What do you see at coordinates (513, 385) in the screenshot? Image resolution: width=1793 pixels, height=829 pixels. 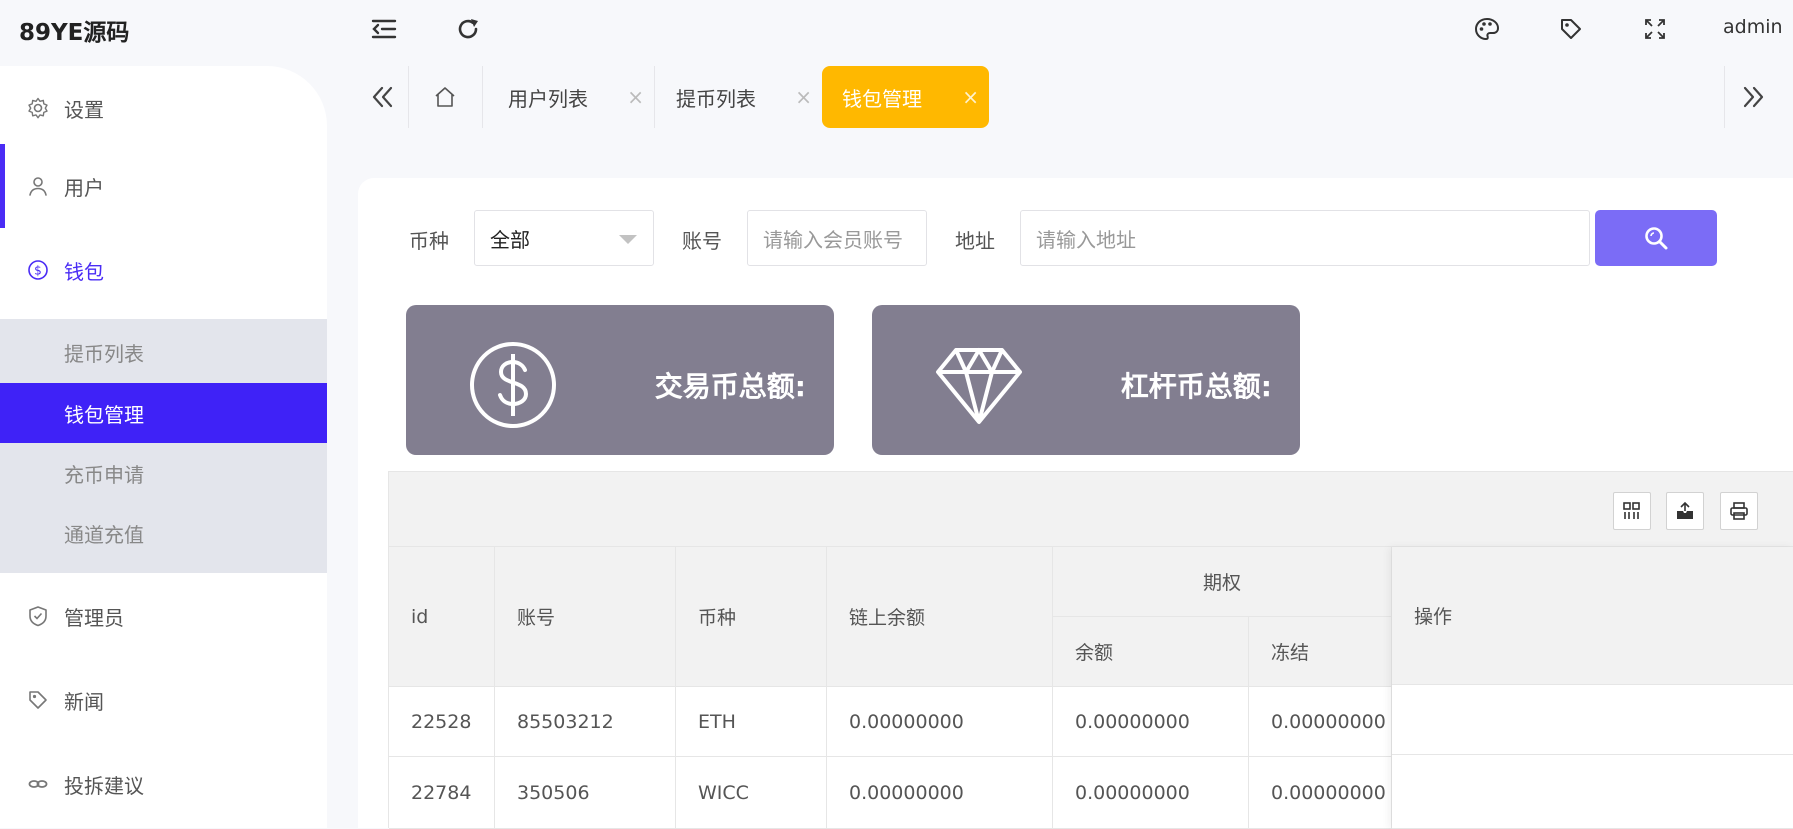 I see `dollar-circle-icon` at bounding box center [513, 385].